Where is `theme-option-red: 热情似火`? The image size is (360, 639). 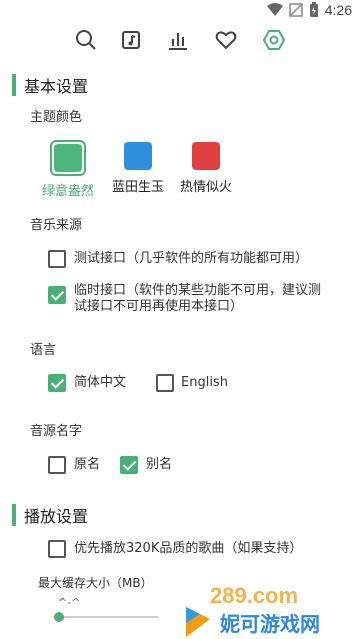 theme-option-red: 热情似火 is located at coordinates (206, 168).